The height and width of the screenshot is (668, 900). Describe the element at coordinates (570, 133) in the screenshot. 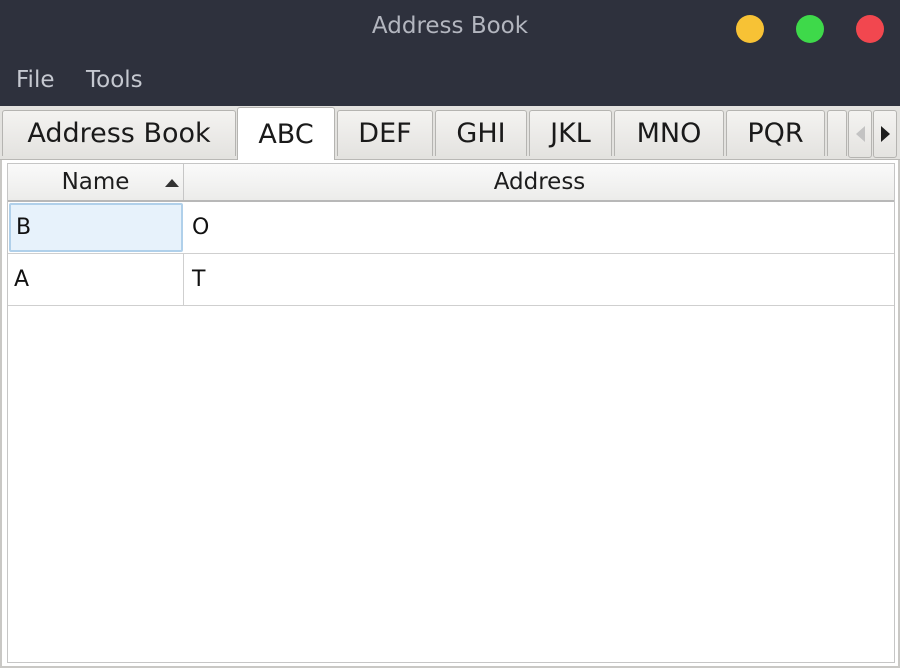

I see `tab-jkl: JKL` at that location.